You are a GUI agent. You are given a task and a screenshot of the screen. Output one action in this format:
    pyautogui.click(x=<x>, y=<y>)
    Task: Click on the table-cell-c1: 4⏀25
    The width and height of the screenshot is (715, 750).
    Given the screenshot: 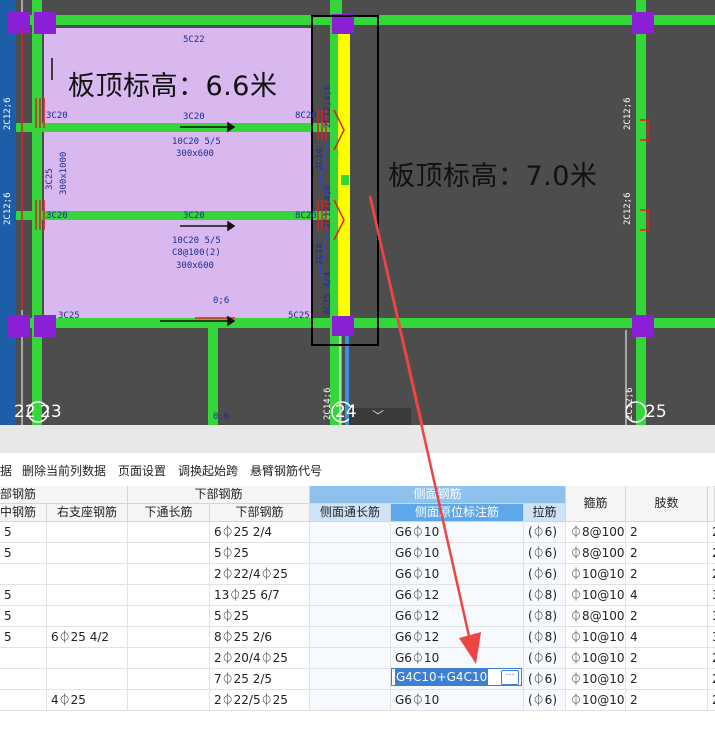 What is the action you would take?
    pyautogui.click(x=87, y=700)
    